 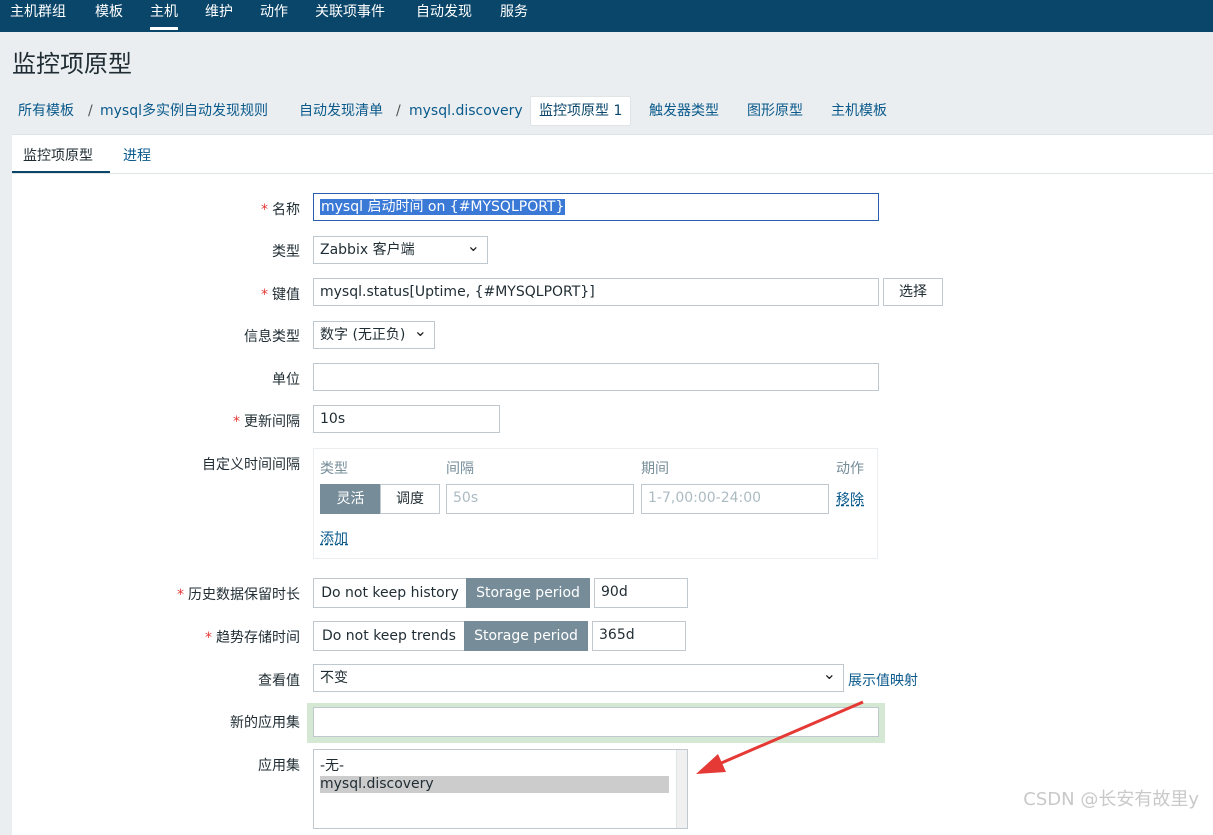 I want to click on key-label: * 键值, so click(x=280, y=295).